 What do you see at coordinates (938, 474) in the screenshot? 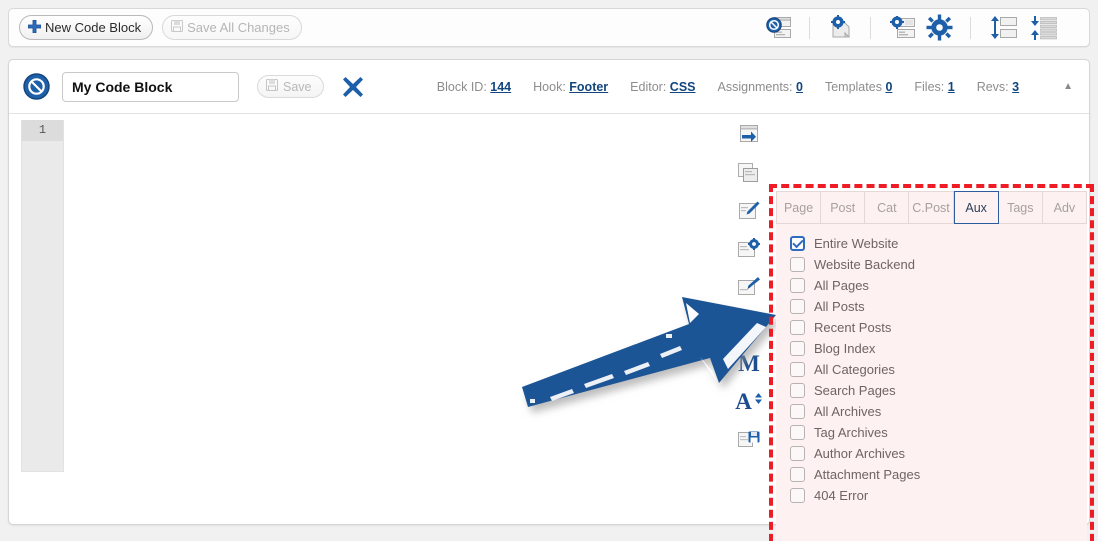
I see `option-attachment-pages: Attachment Pages` at bounding box center [938, 474].